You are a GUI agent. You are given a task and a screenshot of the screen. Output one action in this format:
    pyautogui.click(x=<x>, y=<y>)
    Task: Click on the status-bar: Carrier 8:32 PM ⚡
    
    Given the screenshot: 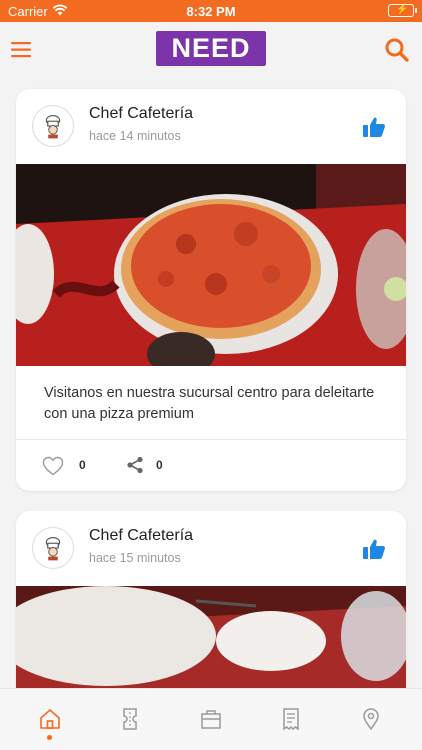 What is the action you would take?
    pyautogui.click(x=211, y=11)
    